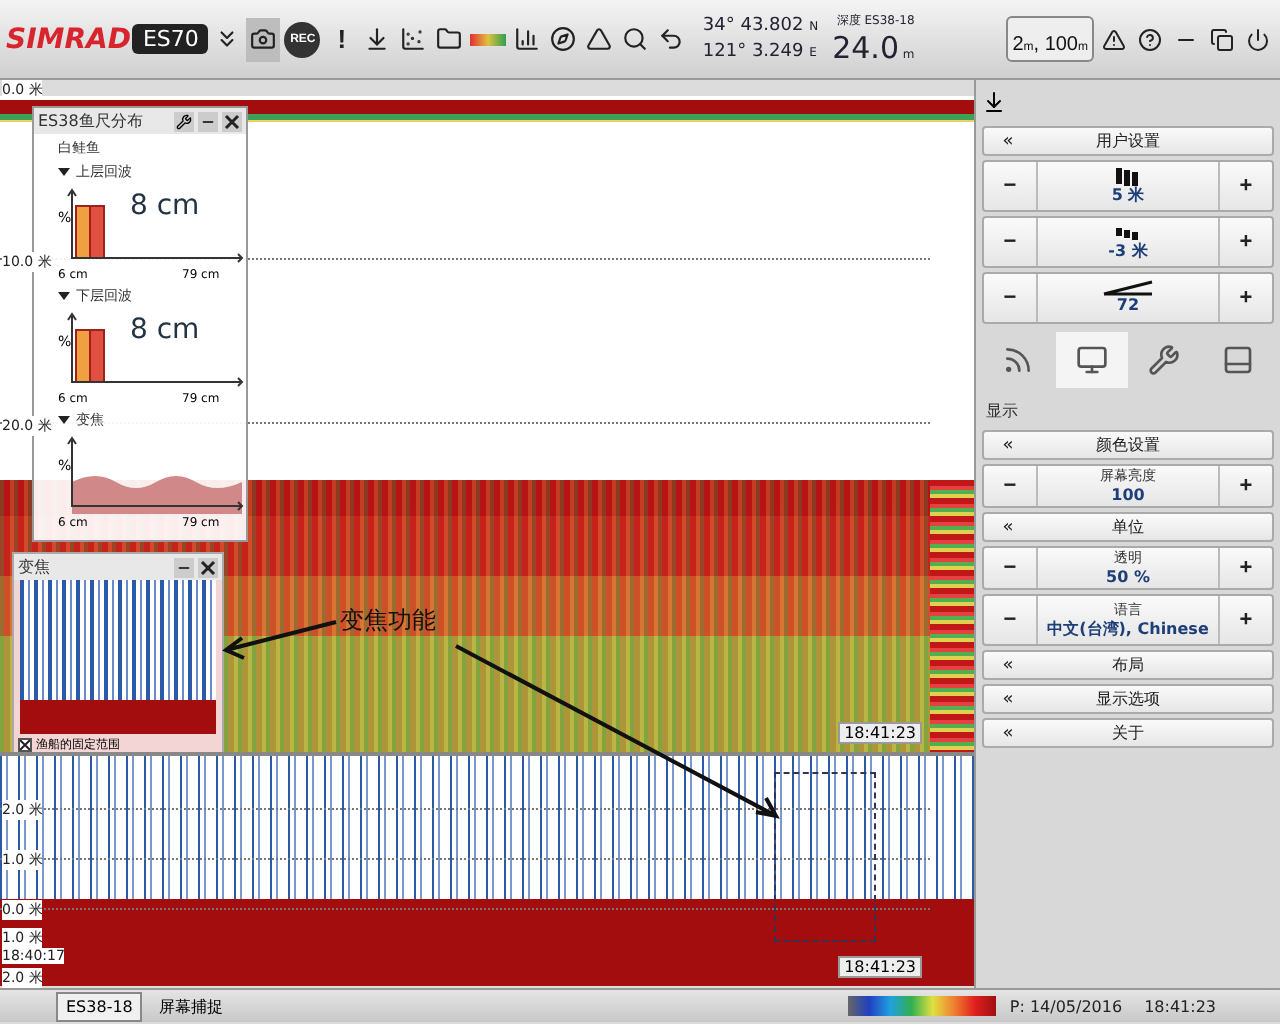 This screenshot has width=1280, height=1024. I want to click on sonar-icon, so click(1018, 360).